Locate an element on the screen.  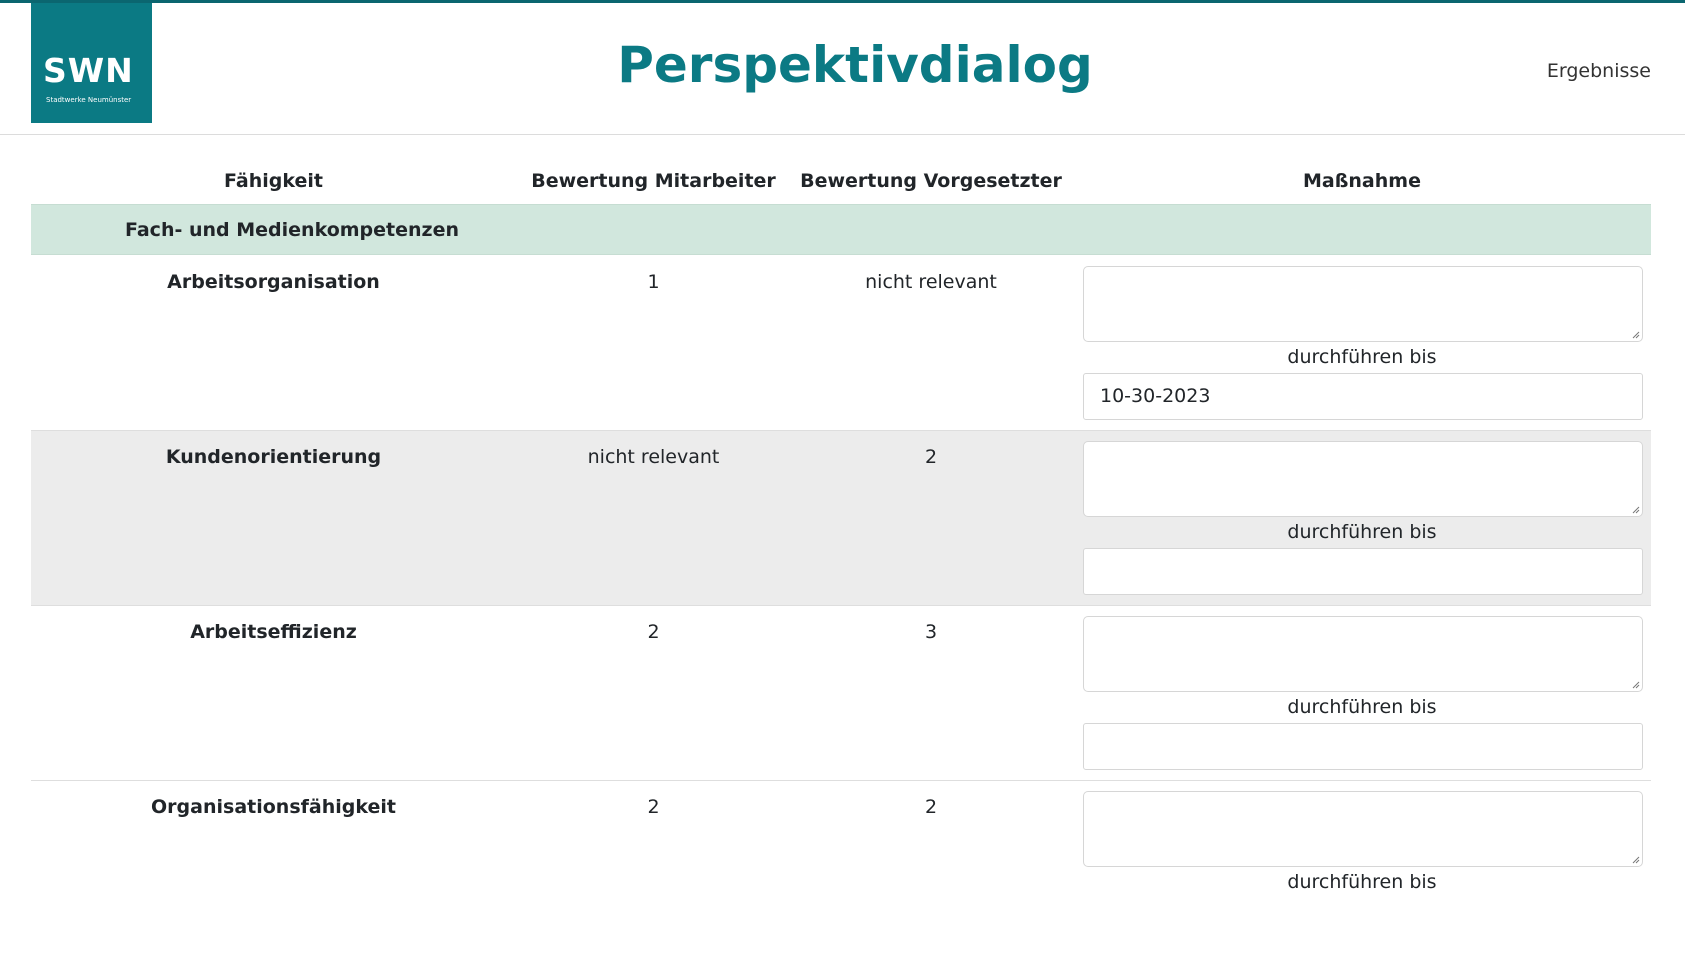
section-row: Fach- und Medienkompetenzen is located at coordinates (841, 229).